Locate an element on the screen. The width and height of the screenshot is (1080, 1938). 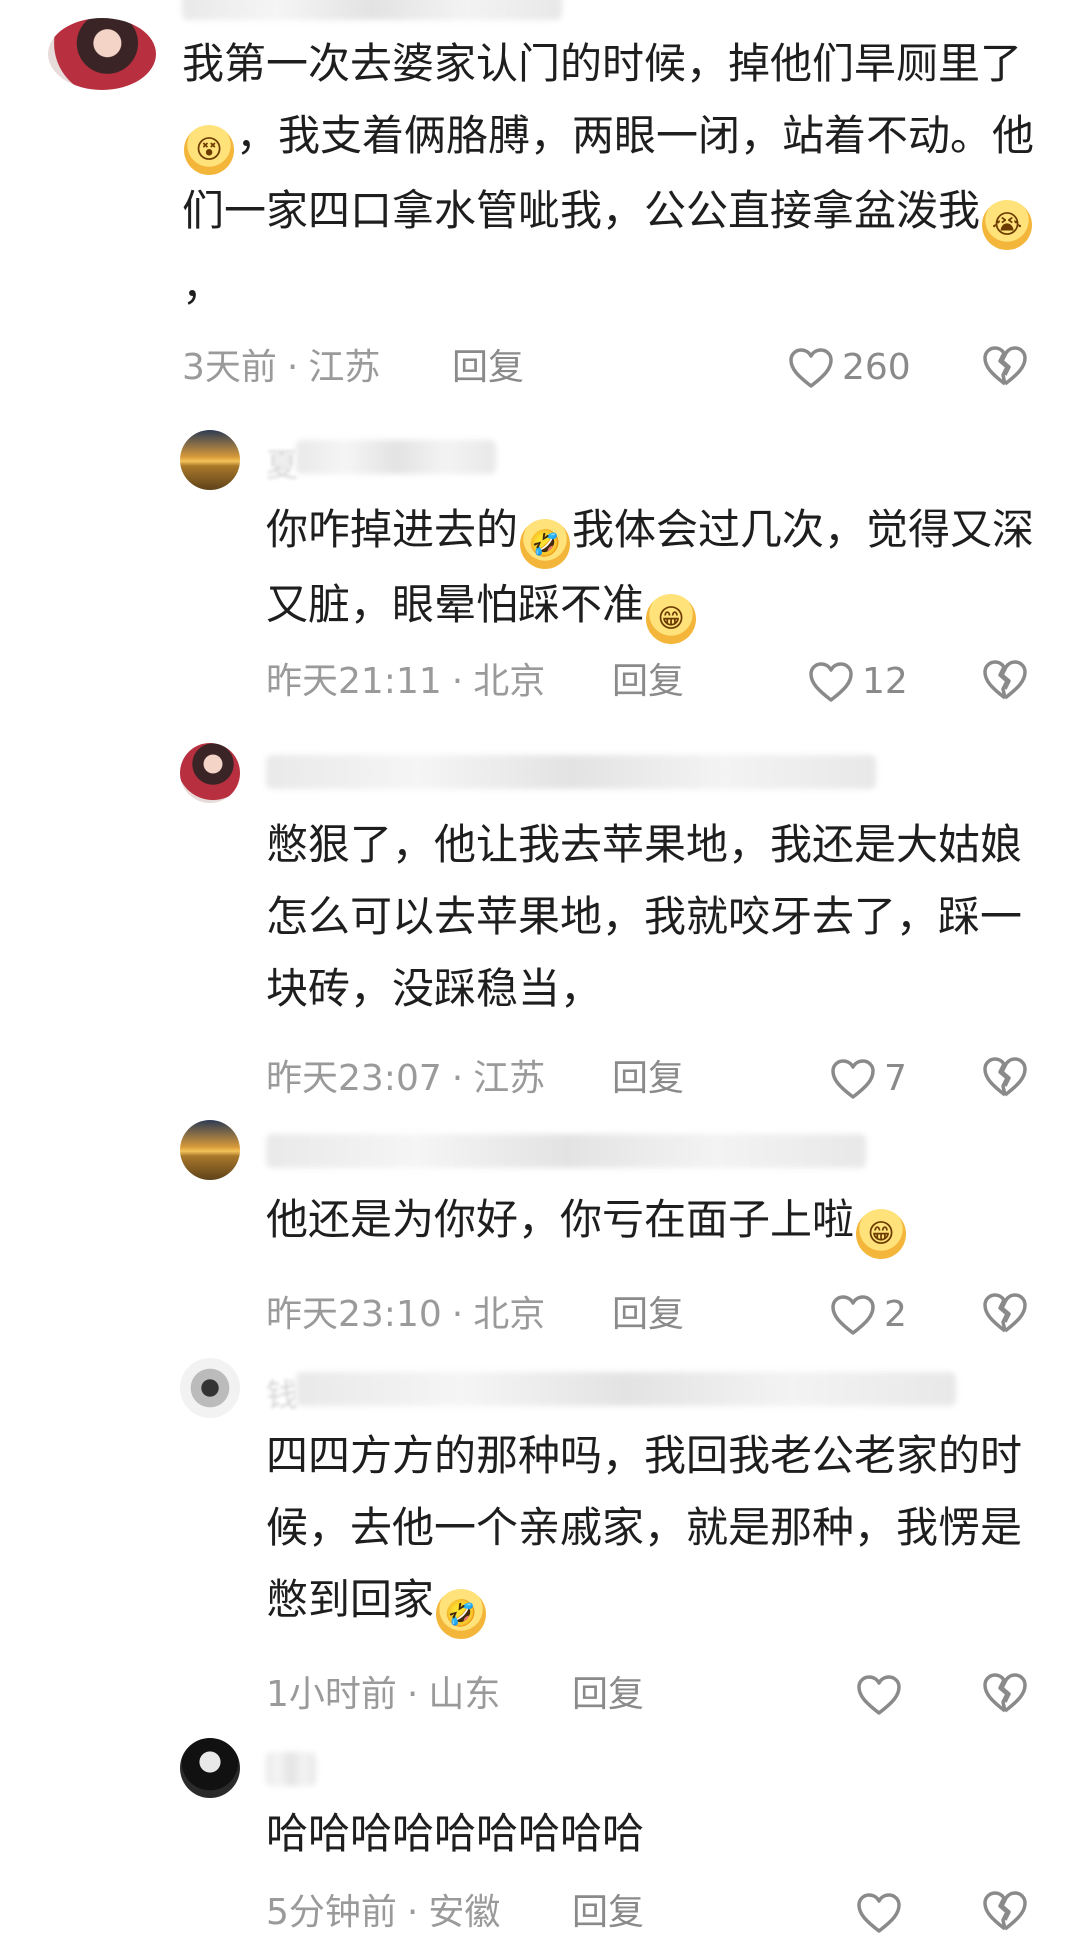
timestamp: 昨天21:11 is located at coordinates (354, 681).